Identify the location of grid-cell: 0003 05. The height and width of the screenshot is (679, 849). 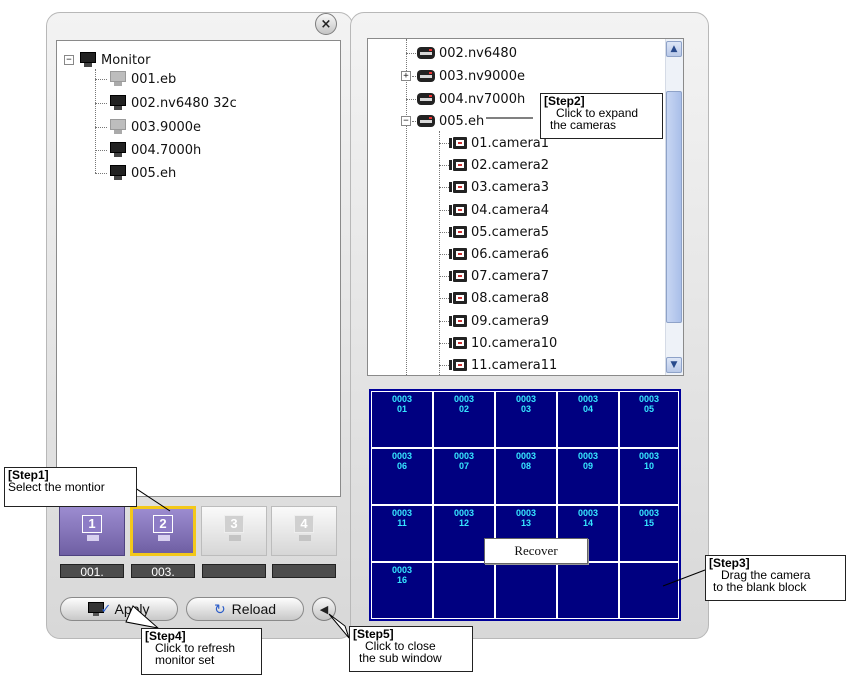
(649, 419).